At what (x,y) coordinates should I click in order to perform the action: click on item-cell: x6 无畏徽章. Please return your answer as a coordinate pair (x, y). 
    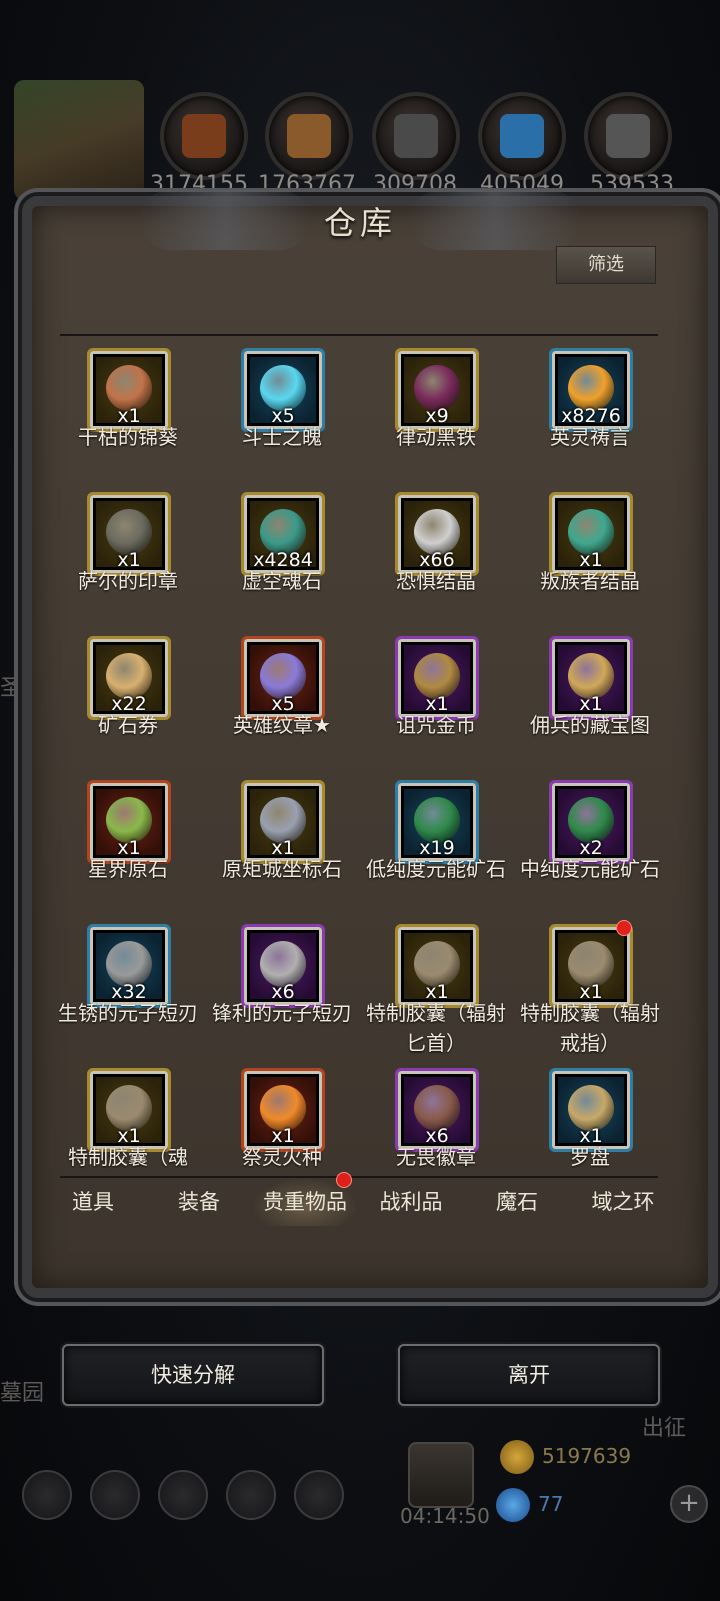
    Looking at the image, I should click on (436, 1122).